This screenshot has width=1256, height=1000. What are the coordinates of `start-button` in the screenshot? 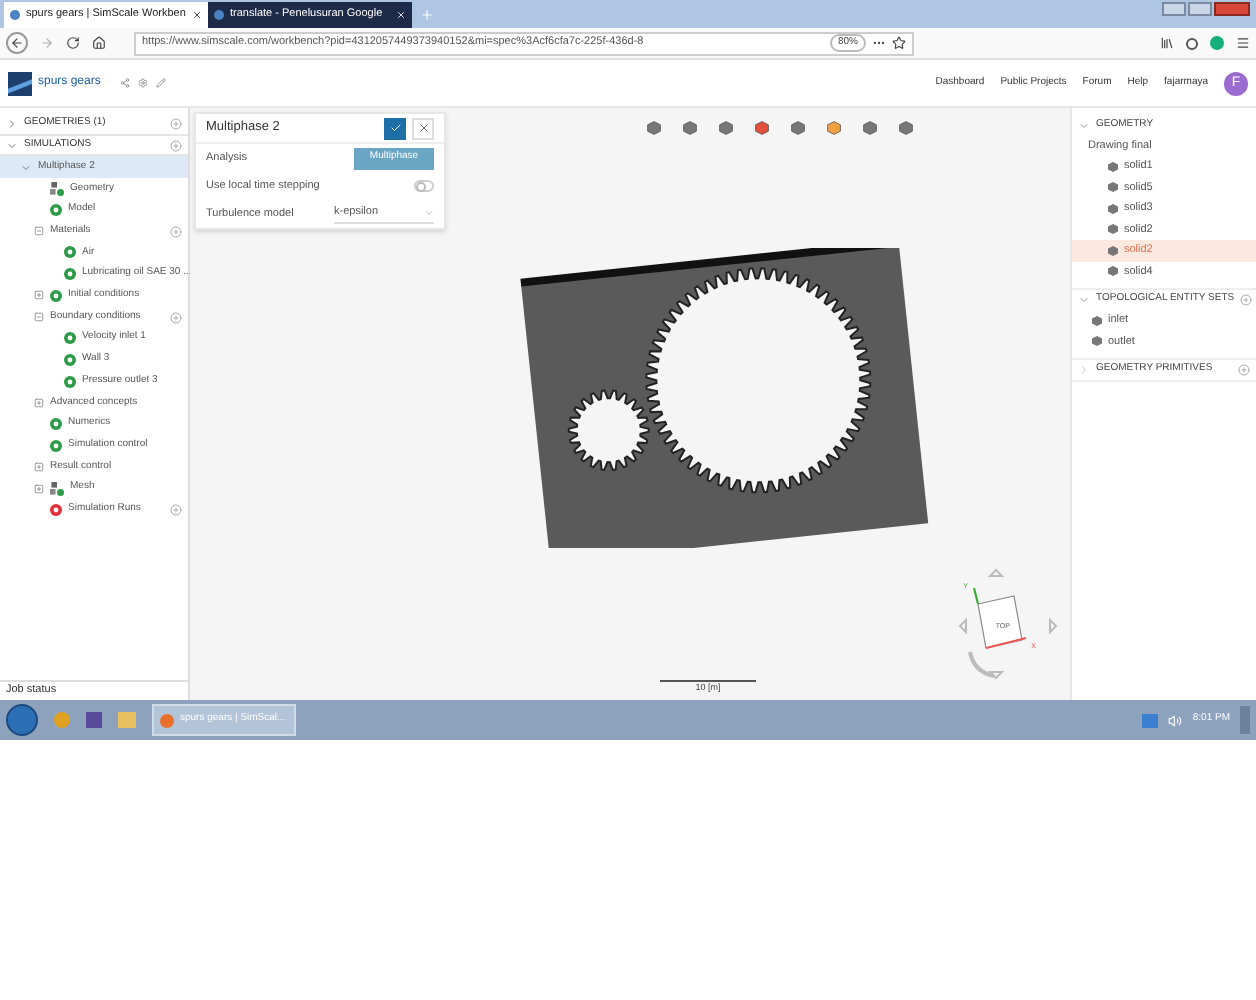 It's located at (22, 720).